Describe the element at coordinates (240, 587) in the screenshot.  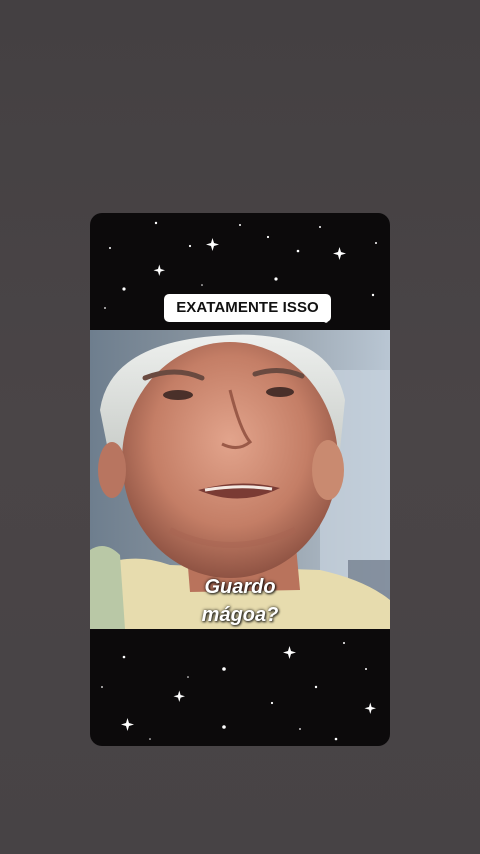
I see `caption-line-1: Guardo` at that location.